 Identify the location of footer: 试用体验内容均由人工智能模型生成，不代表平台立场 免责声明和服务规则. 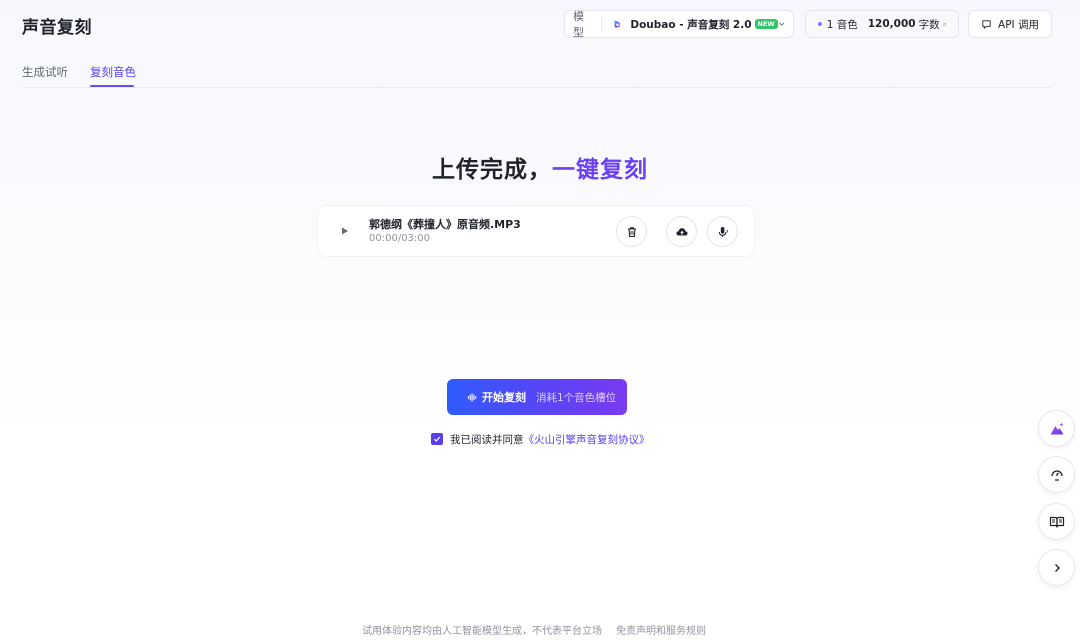
(534, 629).